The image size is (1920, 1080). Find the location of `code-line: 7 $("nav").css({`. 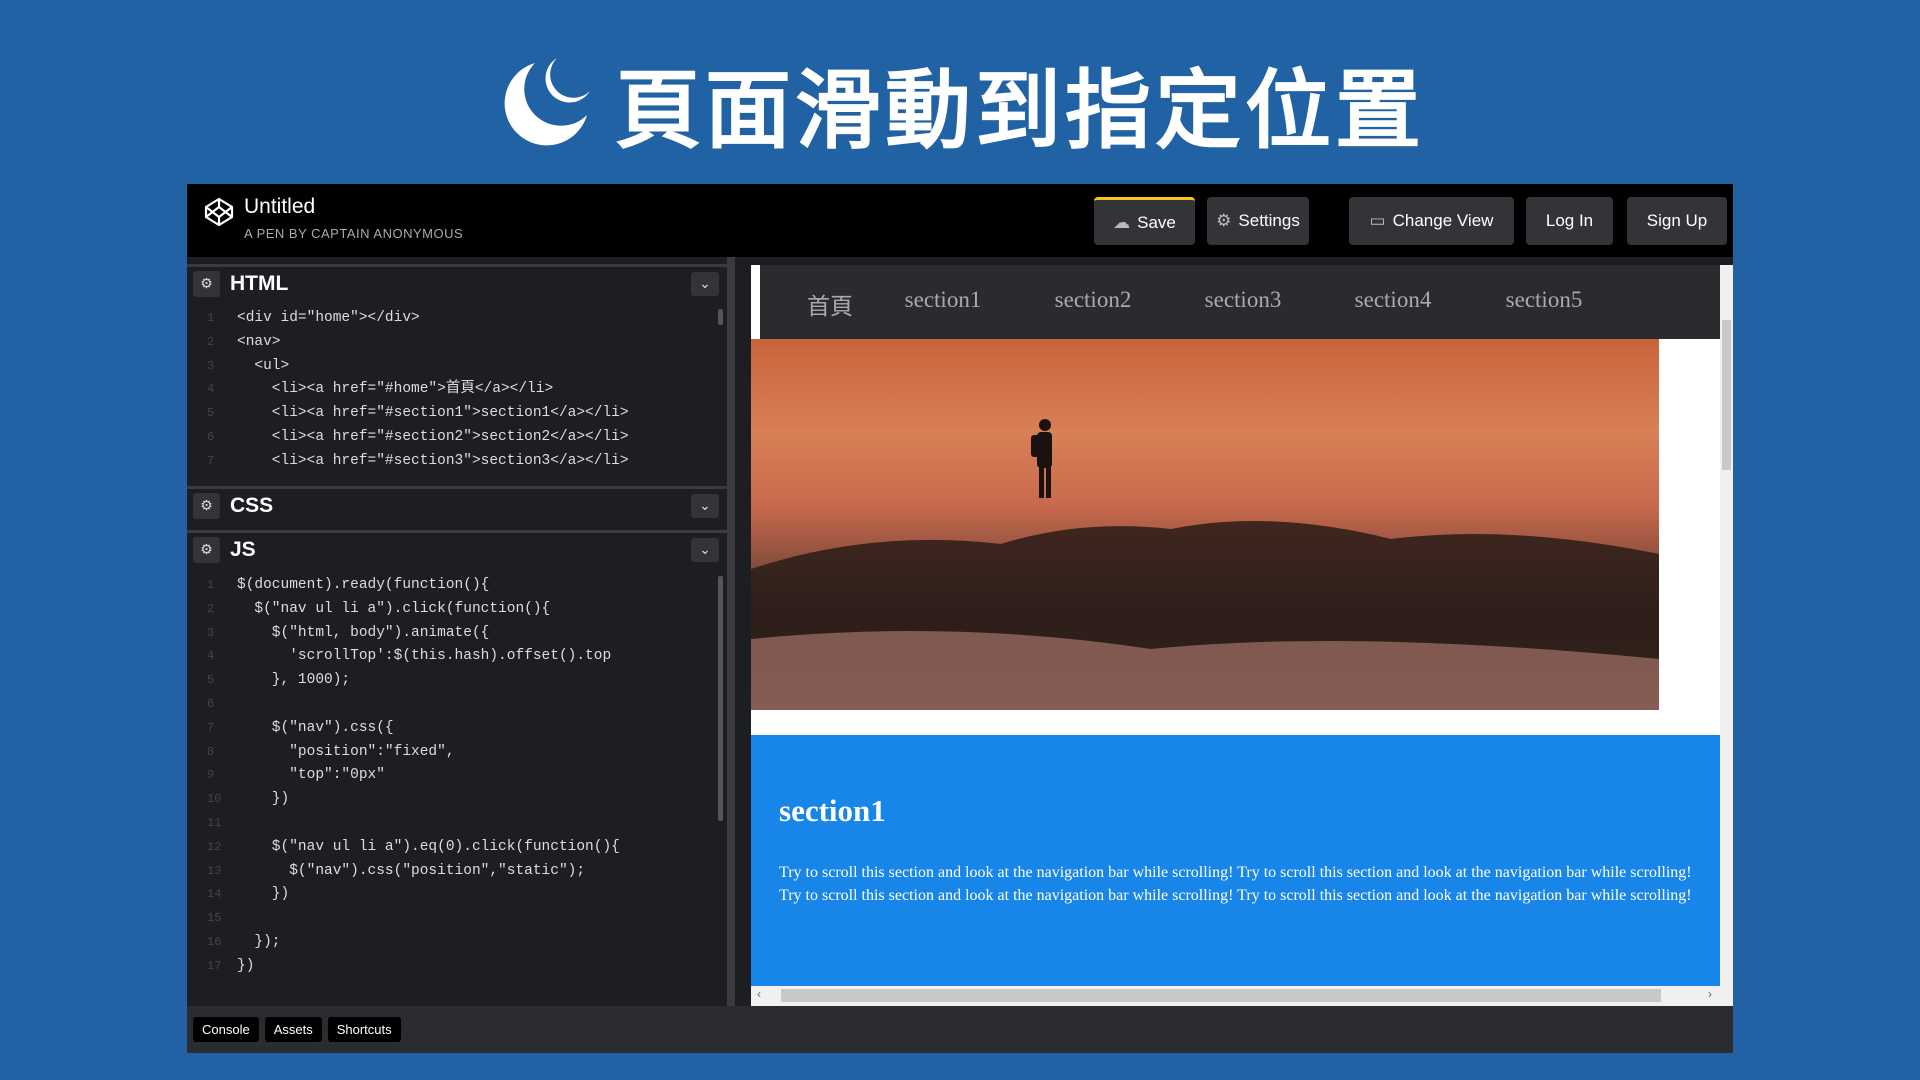

code-line: 7 $("nav").css({ is located at coordinates (457, 729).